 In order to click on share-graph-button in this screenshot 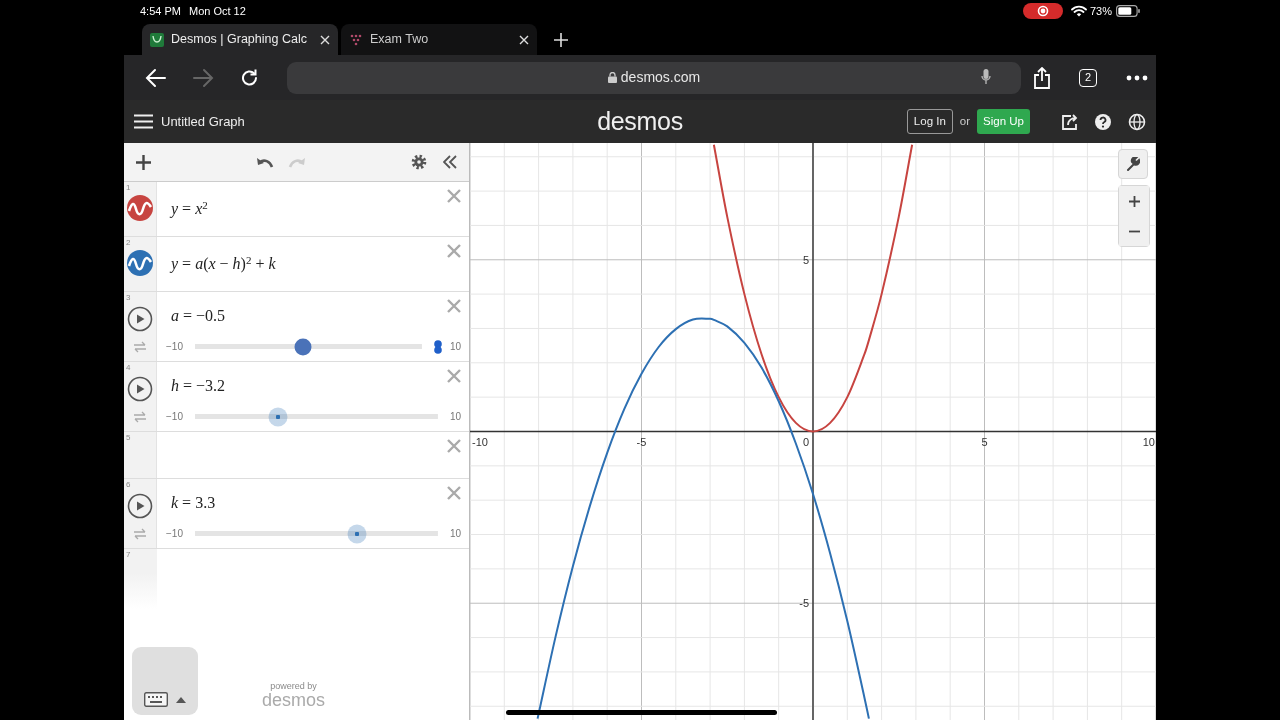, I will do `click(1069, 121)`.